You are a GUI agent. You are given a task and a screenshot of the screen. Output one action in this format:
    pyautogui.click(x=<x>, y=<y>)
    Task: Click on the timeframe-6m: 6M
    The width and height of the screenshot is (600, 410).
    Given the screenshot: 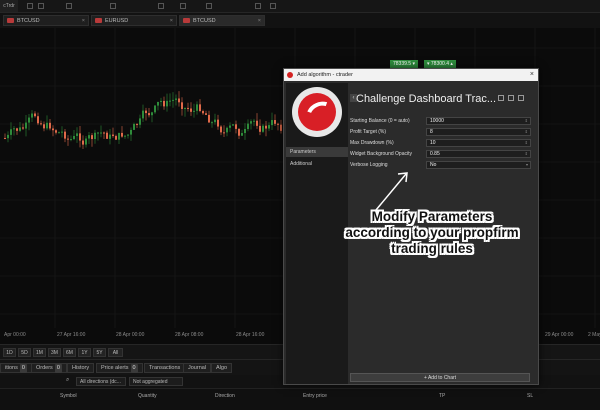 What is the action you would take?
    pyautogui.click(x=69, y=352)
    